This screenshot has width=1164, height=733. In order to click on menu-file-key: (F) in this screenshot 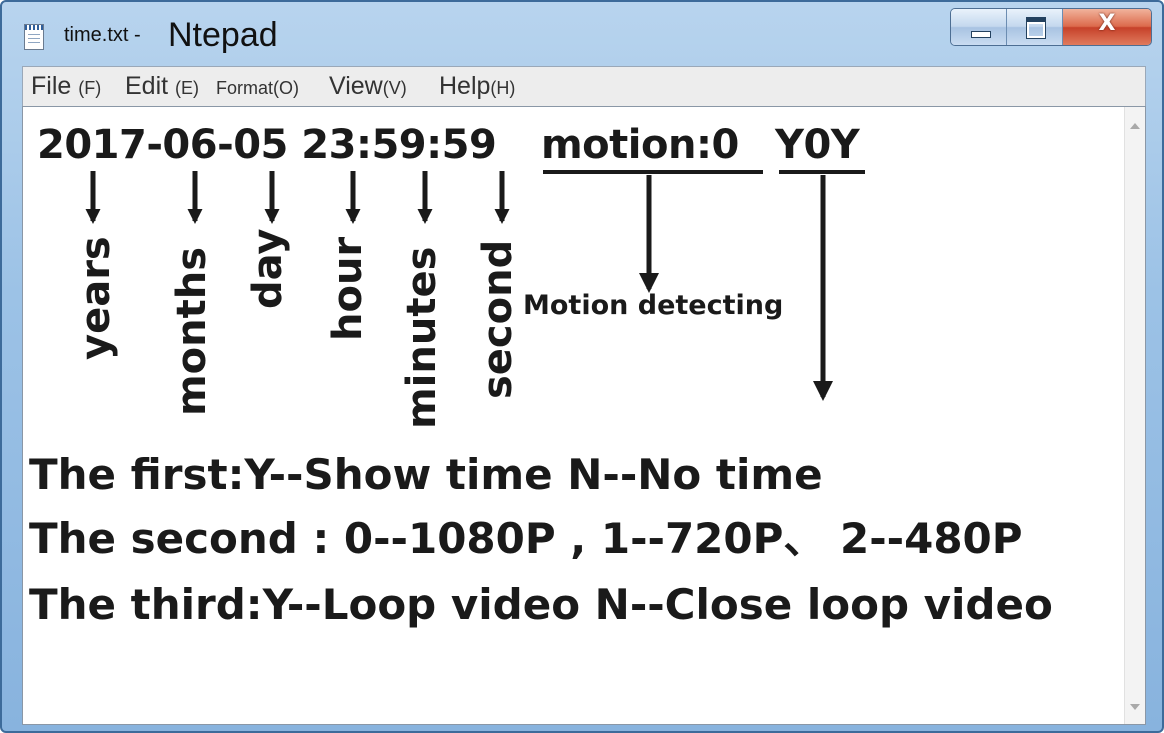, I will do `click(90, 88)`.